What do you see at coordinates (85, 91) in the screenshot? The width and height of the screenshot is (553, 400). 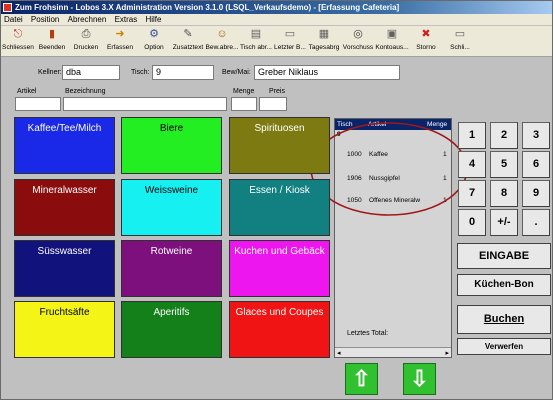 I see `bezeichnung-label: Bezeichnung` at bounding box center [85, 91].